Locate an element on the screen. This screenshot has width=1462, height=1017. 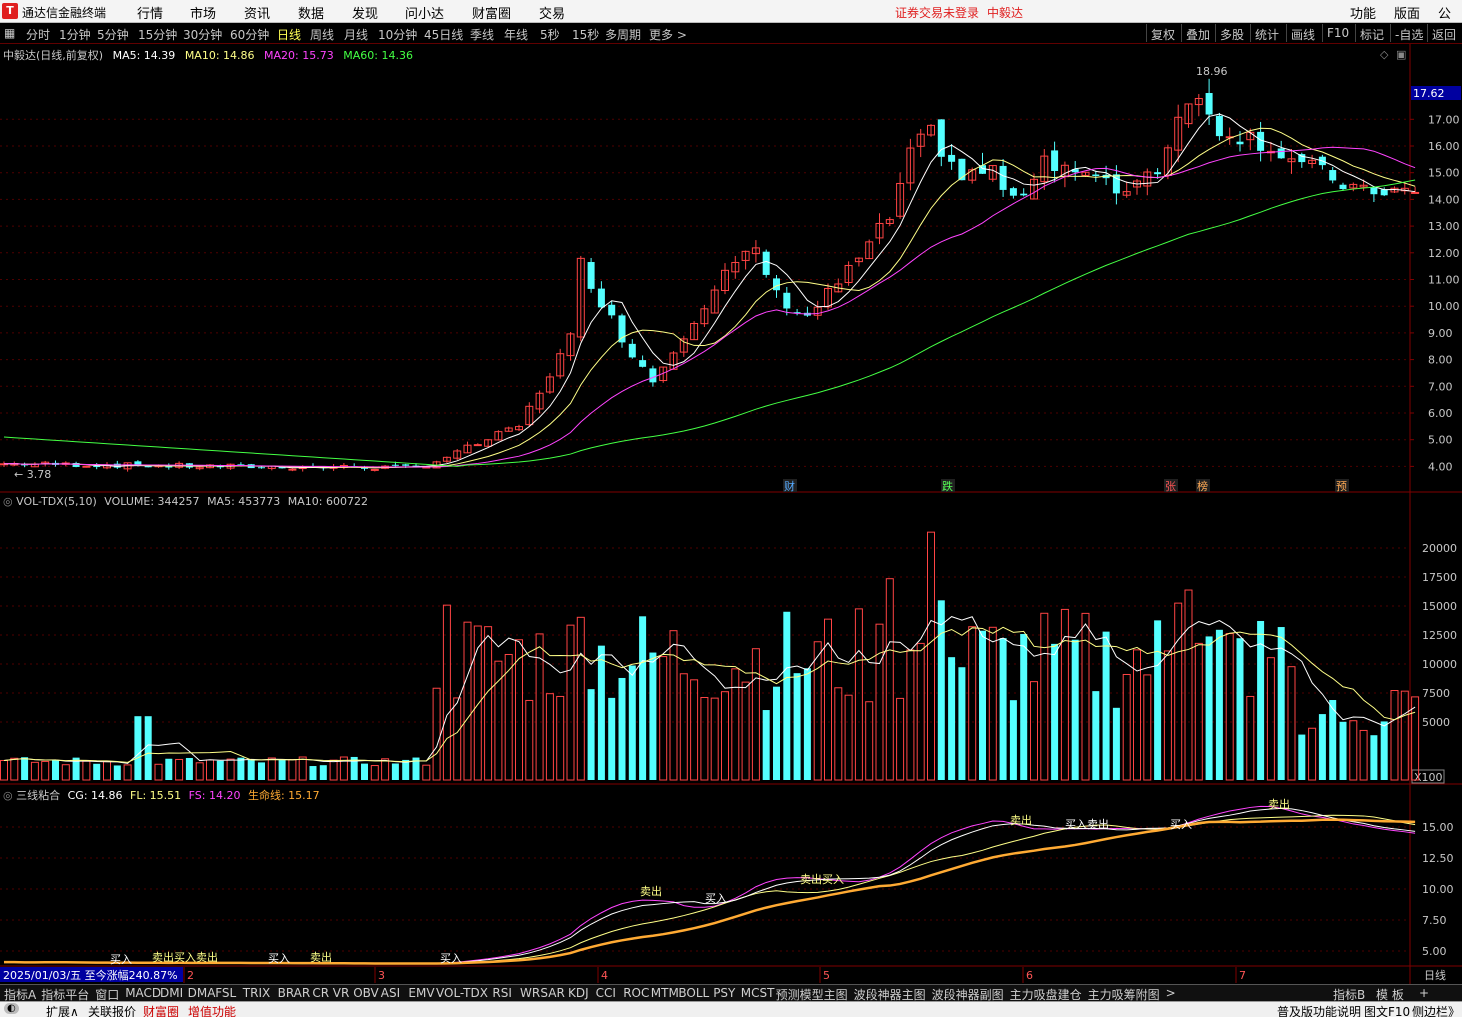
event-marker: 财 is located at coordinates (789, 486).